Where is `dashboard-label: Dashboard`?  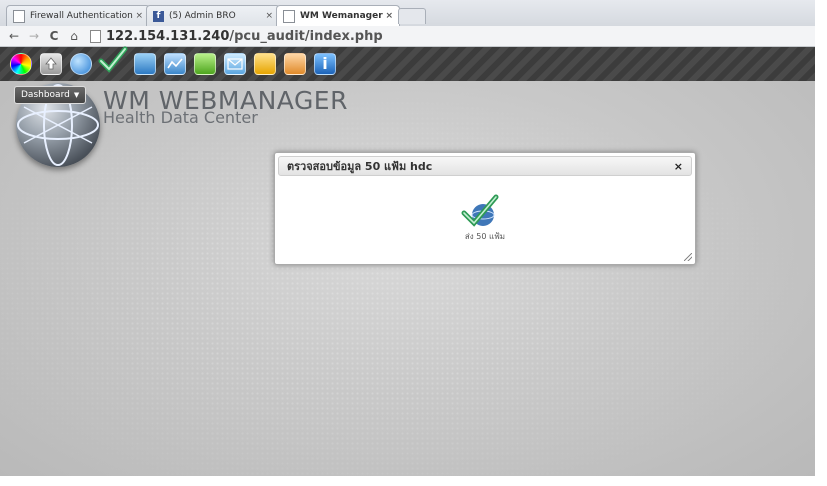
dashboard-label: Dashboard is located at coordinates (45, 95).